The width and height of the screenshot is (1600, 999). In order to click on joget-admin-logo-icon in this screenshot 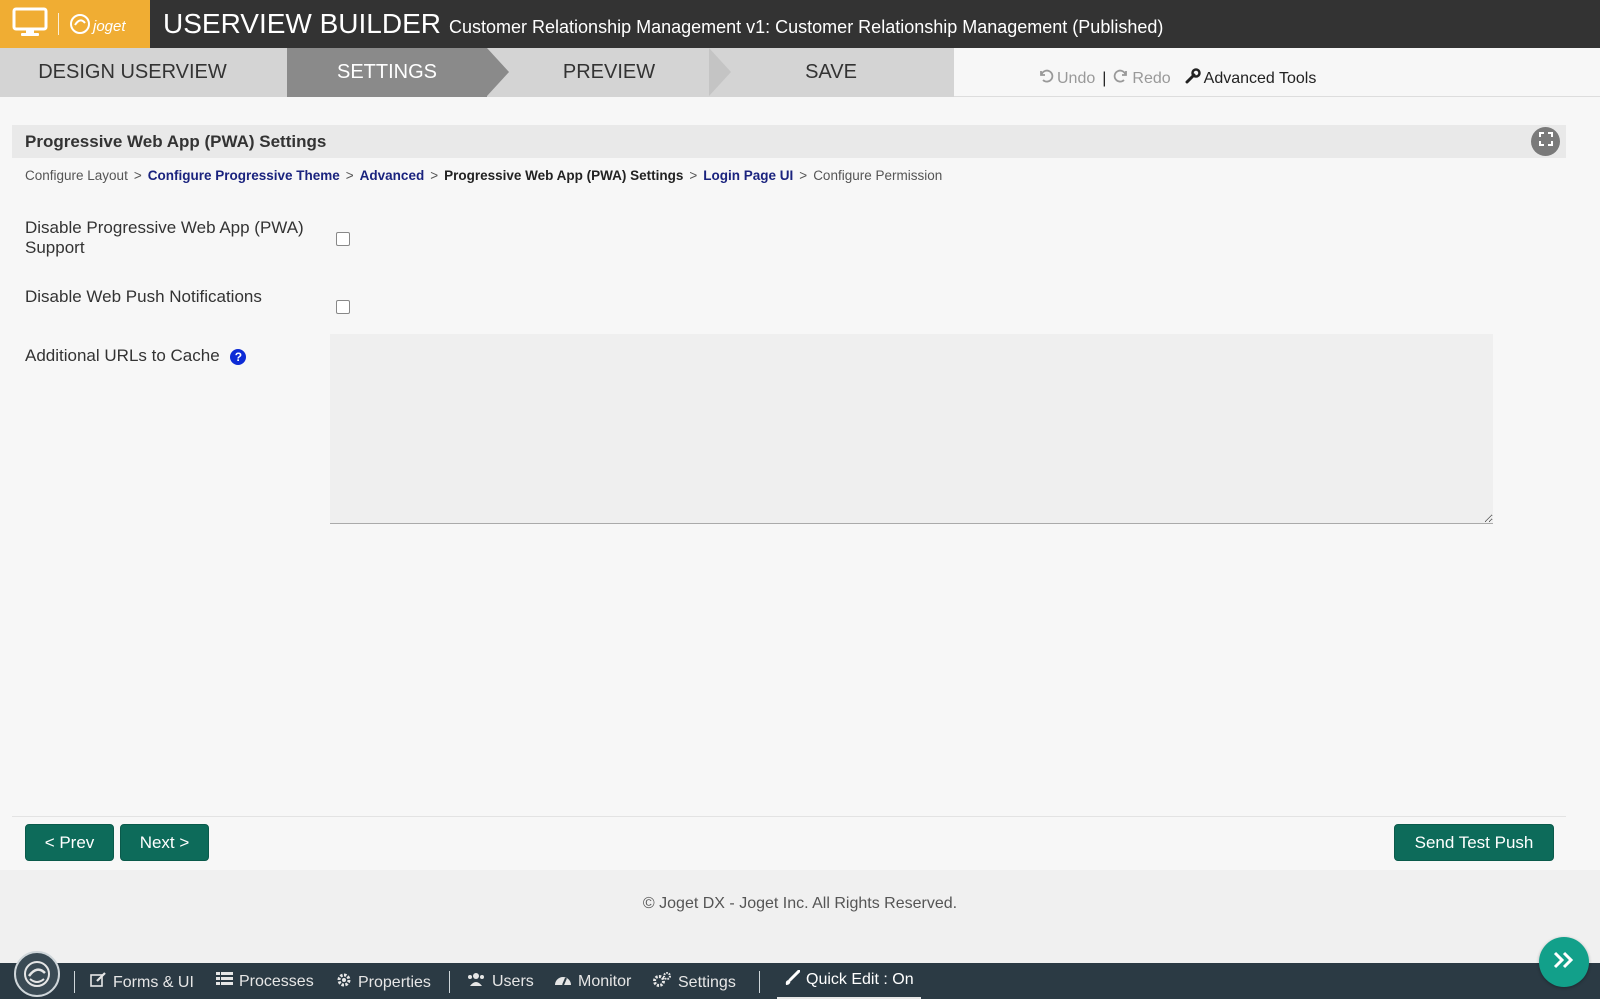, I will do `click(37, 974)`.